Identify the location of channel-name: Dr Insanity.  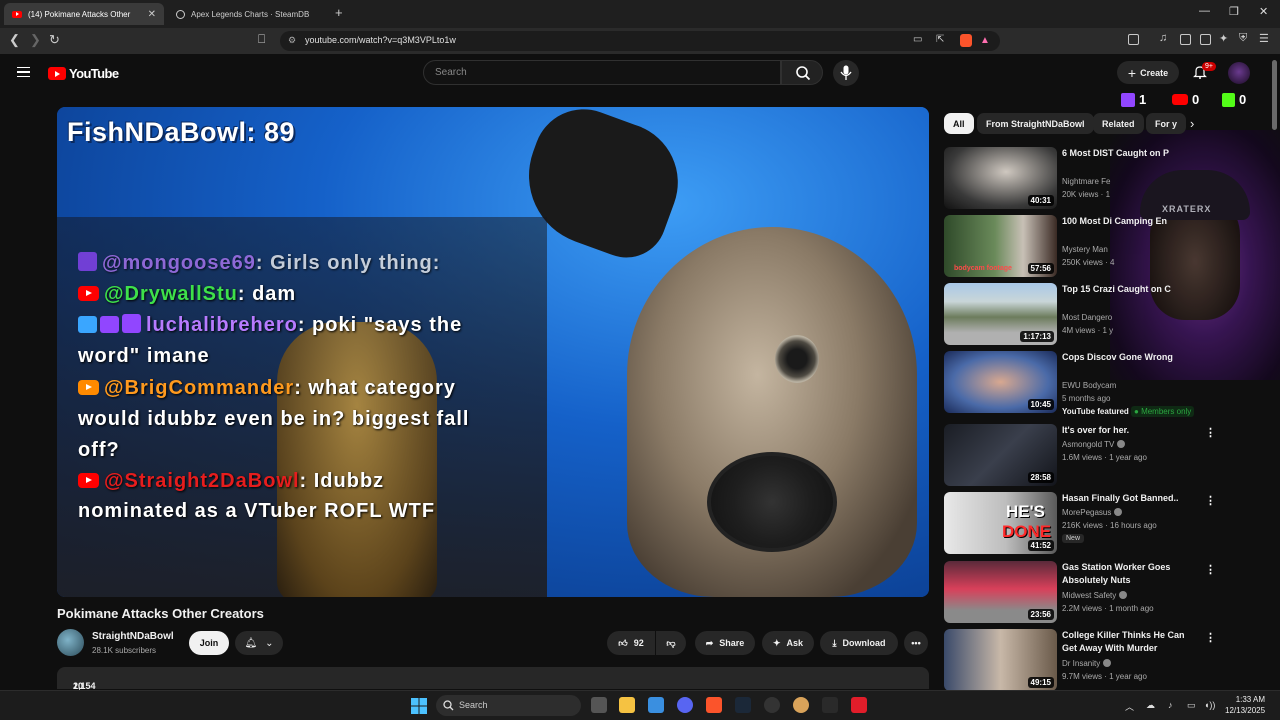
(1087, 663).